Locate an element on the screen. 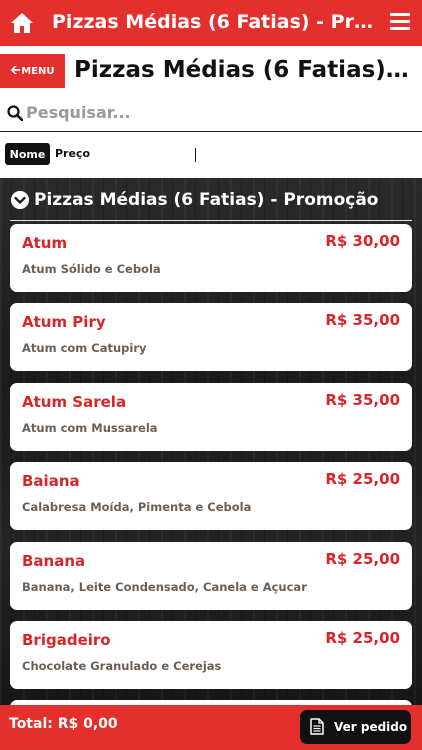  home-icon is located at coordinates (22, 23).